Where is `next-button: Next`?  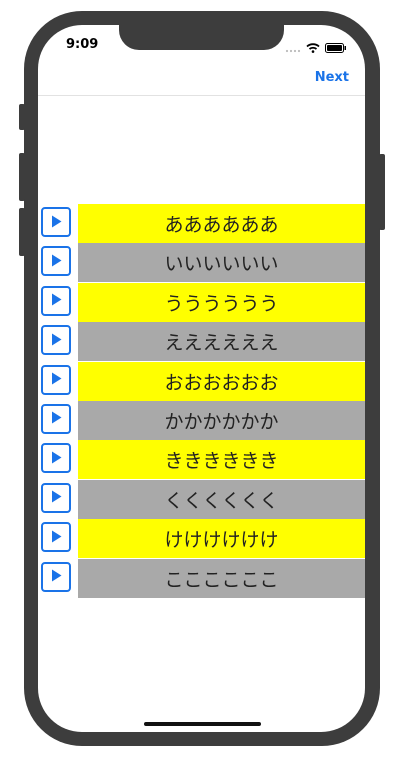
next-button: Next is located at coordinates (332, 77).